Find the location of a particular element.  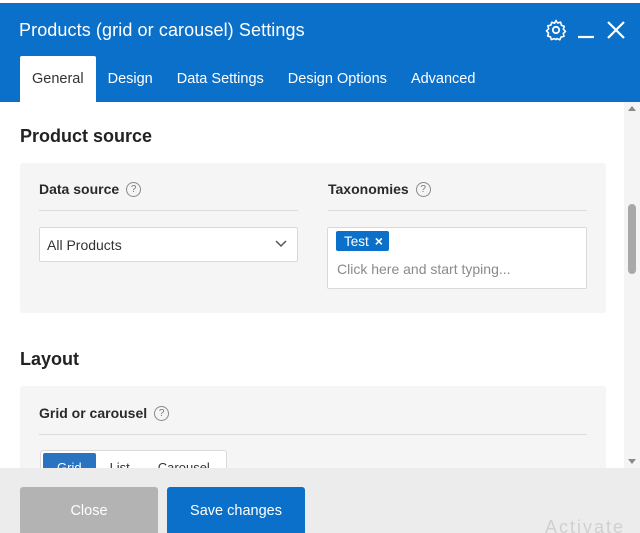

gear-icon is located at coordinates (556, 30).